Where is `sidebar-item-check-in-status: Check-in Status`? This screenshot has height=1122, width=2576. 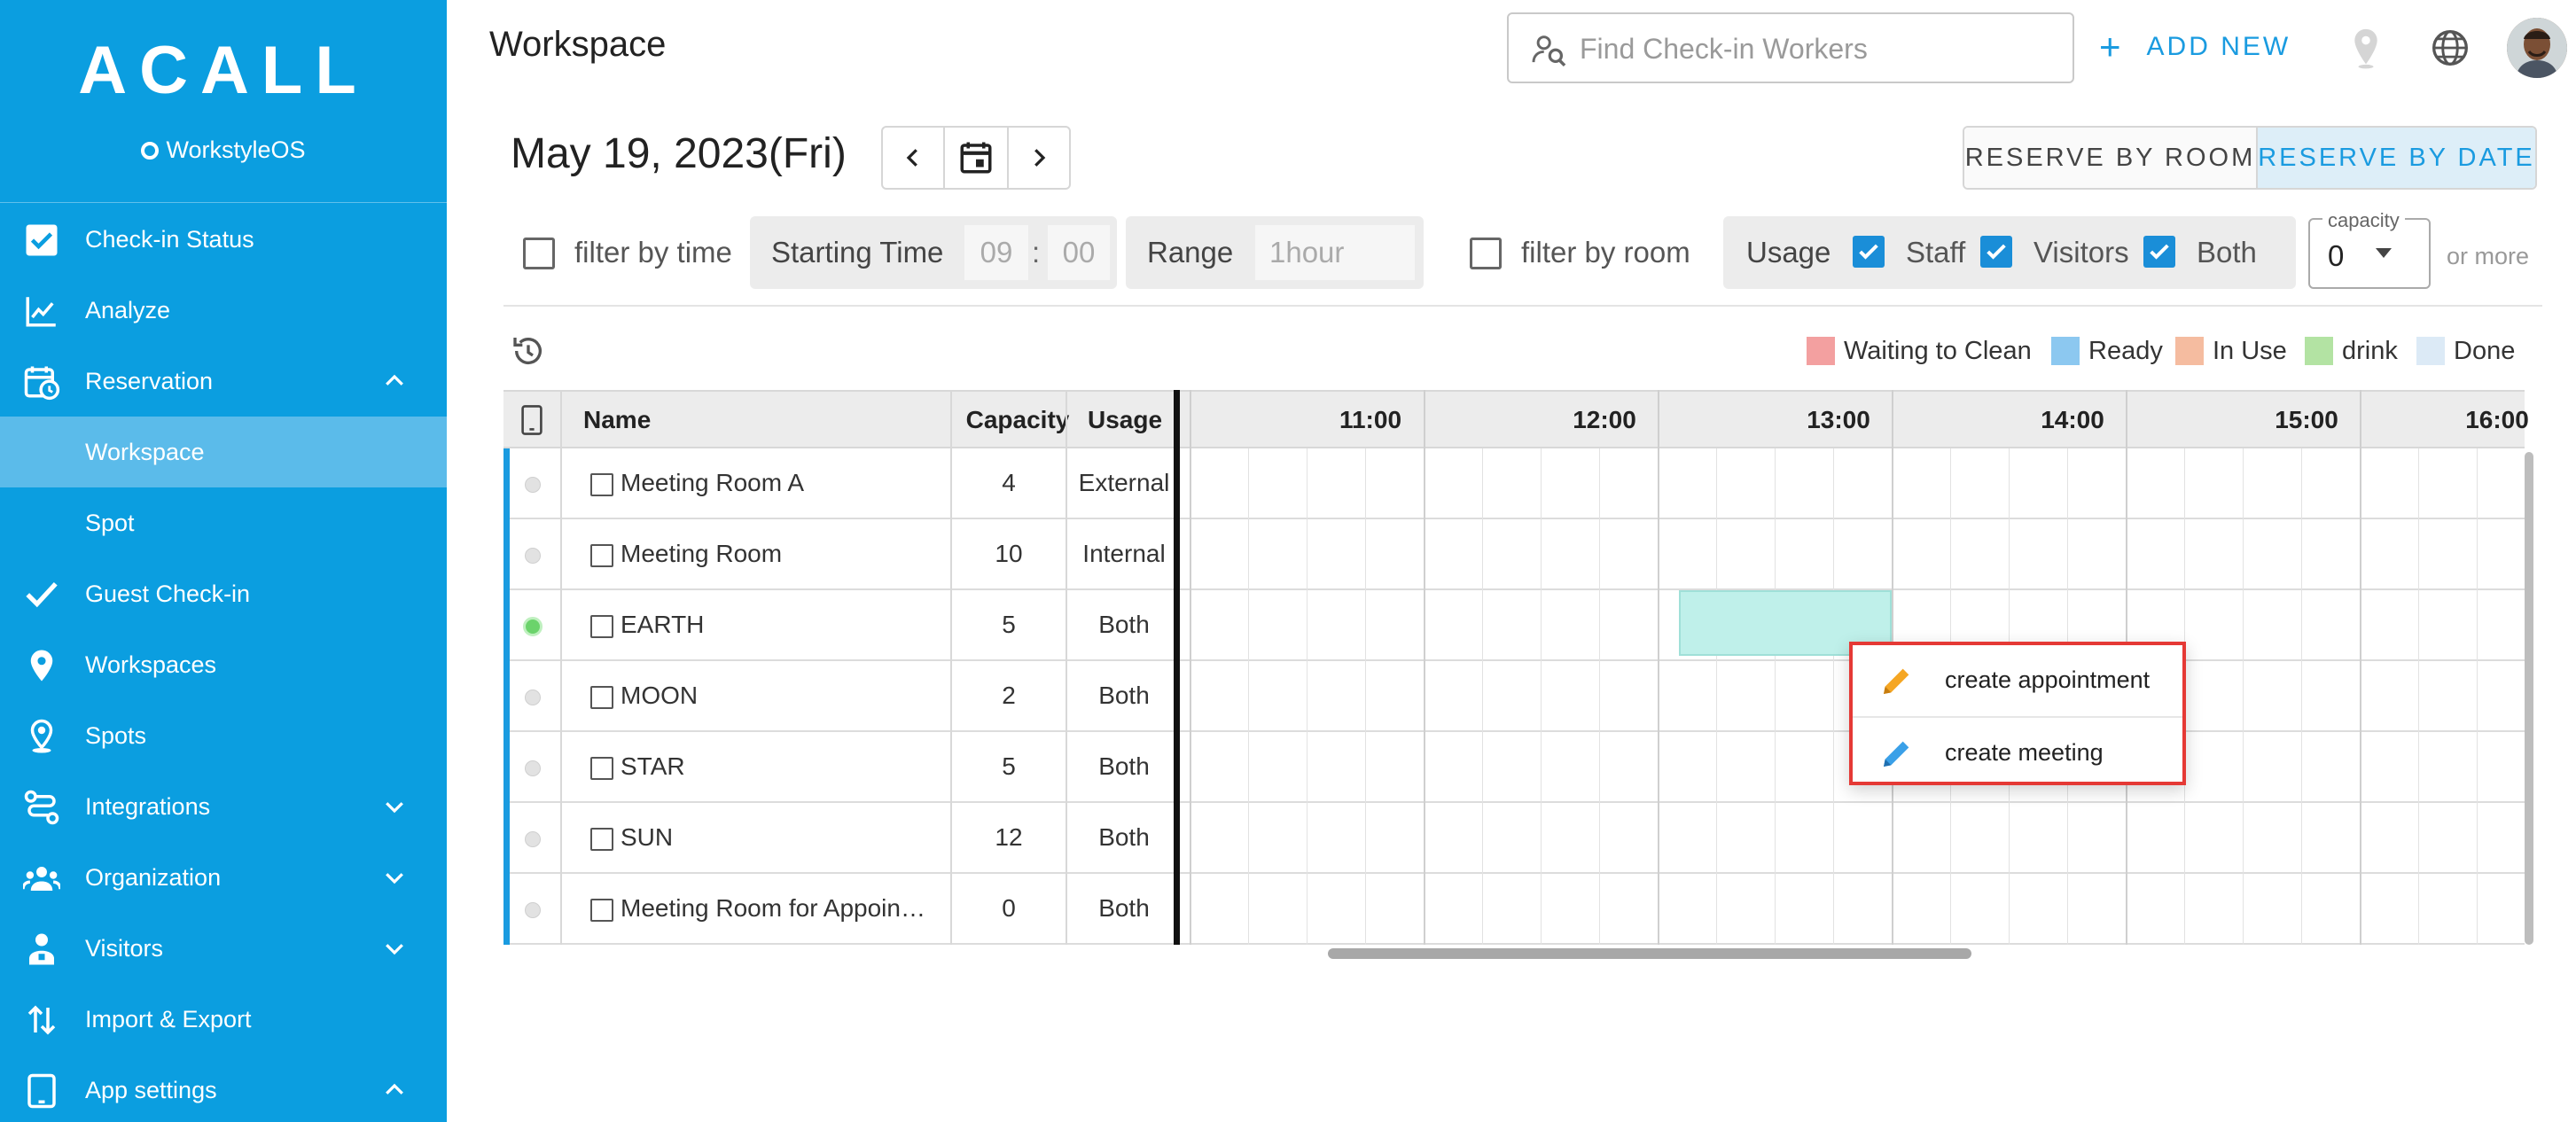
sidebar-item-check-in-status: Check-in Status is located at coordinates (223, 240).